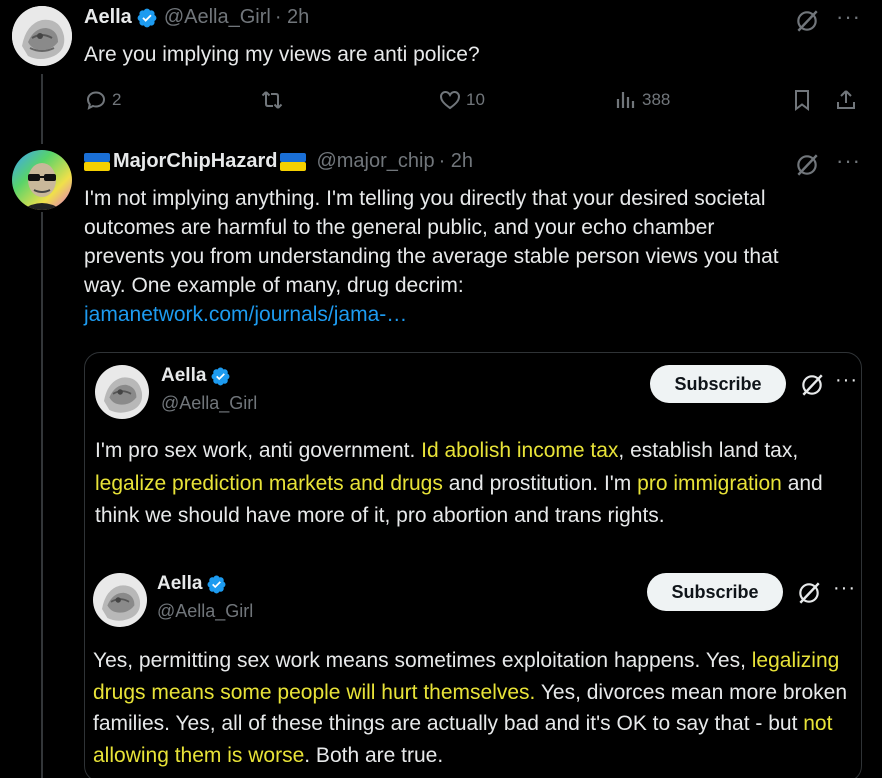 This screenshot has width=882, height=778. I want to click on author-name: MajorChipHazard, so click(195, 161).